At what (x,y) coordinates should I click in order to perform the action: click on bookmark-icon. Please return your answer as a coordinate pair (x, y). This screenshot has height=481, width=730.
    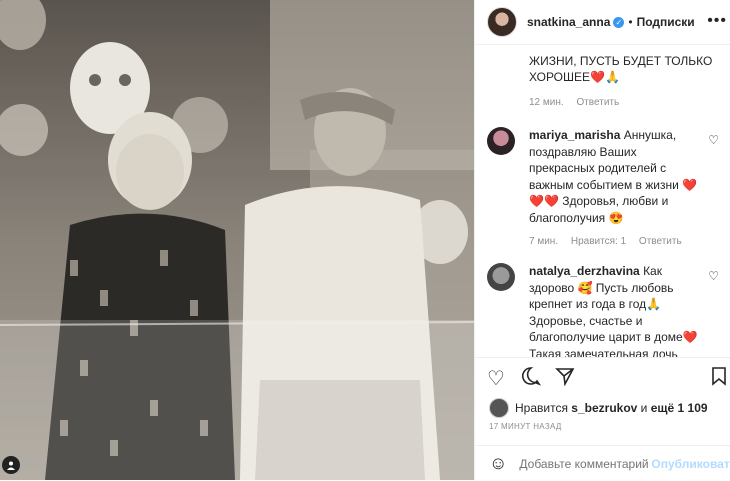
    Looking at the image, I should click on (719, 379).